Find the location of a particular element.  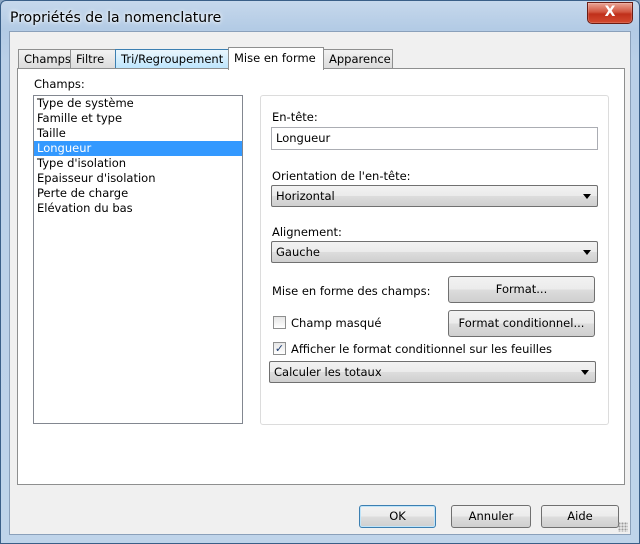

cancel-button: Annuler is located at coordinates (491, 516).